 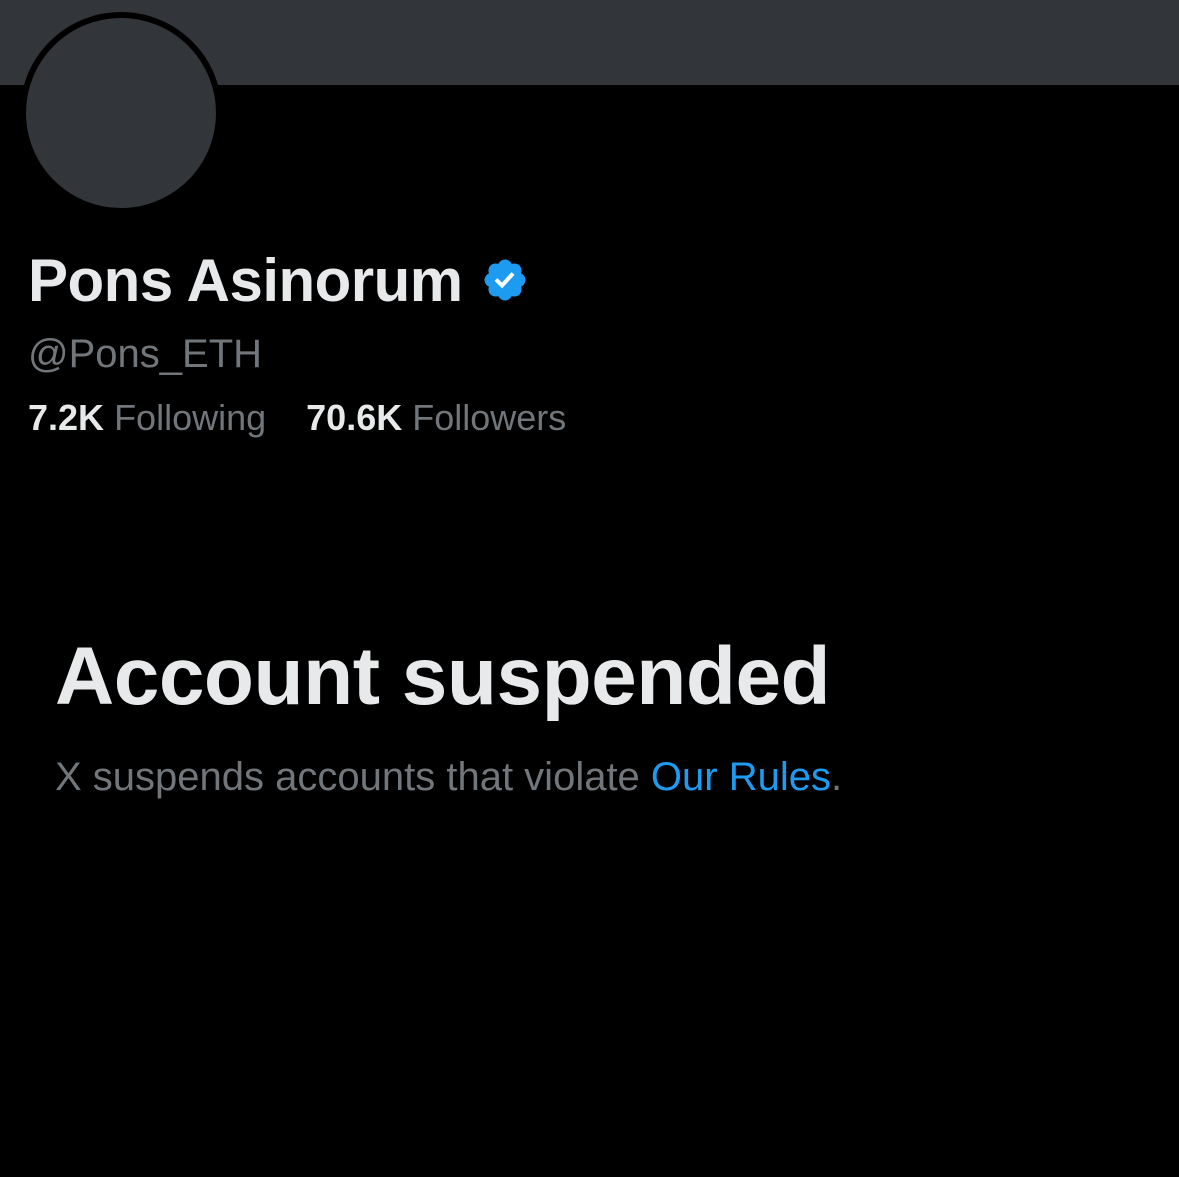 I want to click on profile-stats: 7.2K Following 70.6K Followers, so click(x=312, y=418).